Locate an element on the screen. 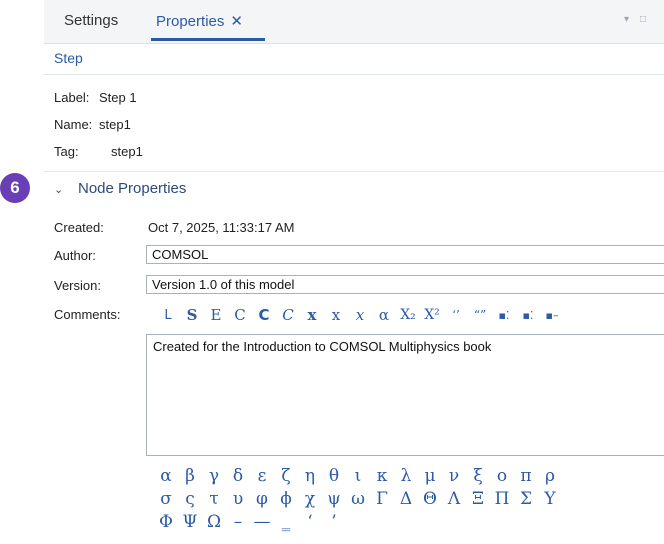 Image resolution: width=664 pixels, height=544 pixels. symbol-button: π is located at coordinates (526, 476).